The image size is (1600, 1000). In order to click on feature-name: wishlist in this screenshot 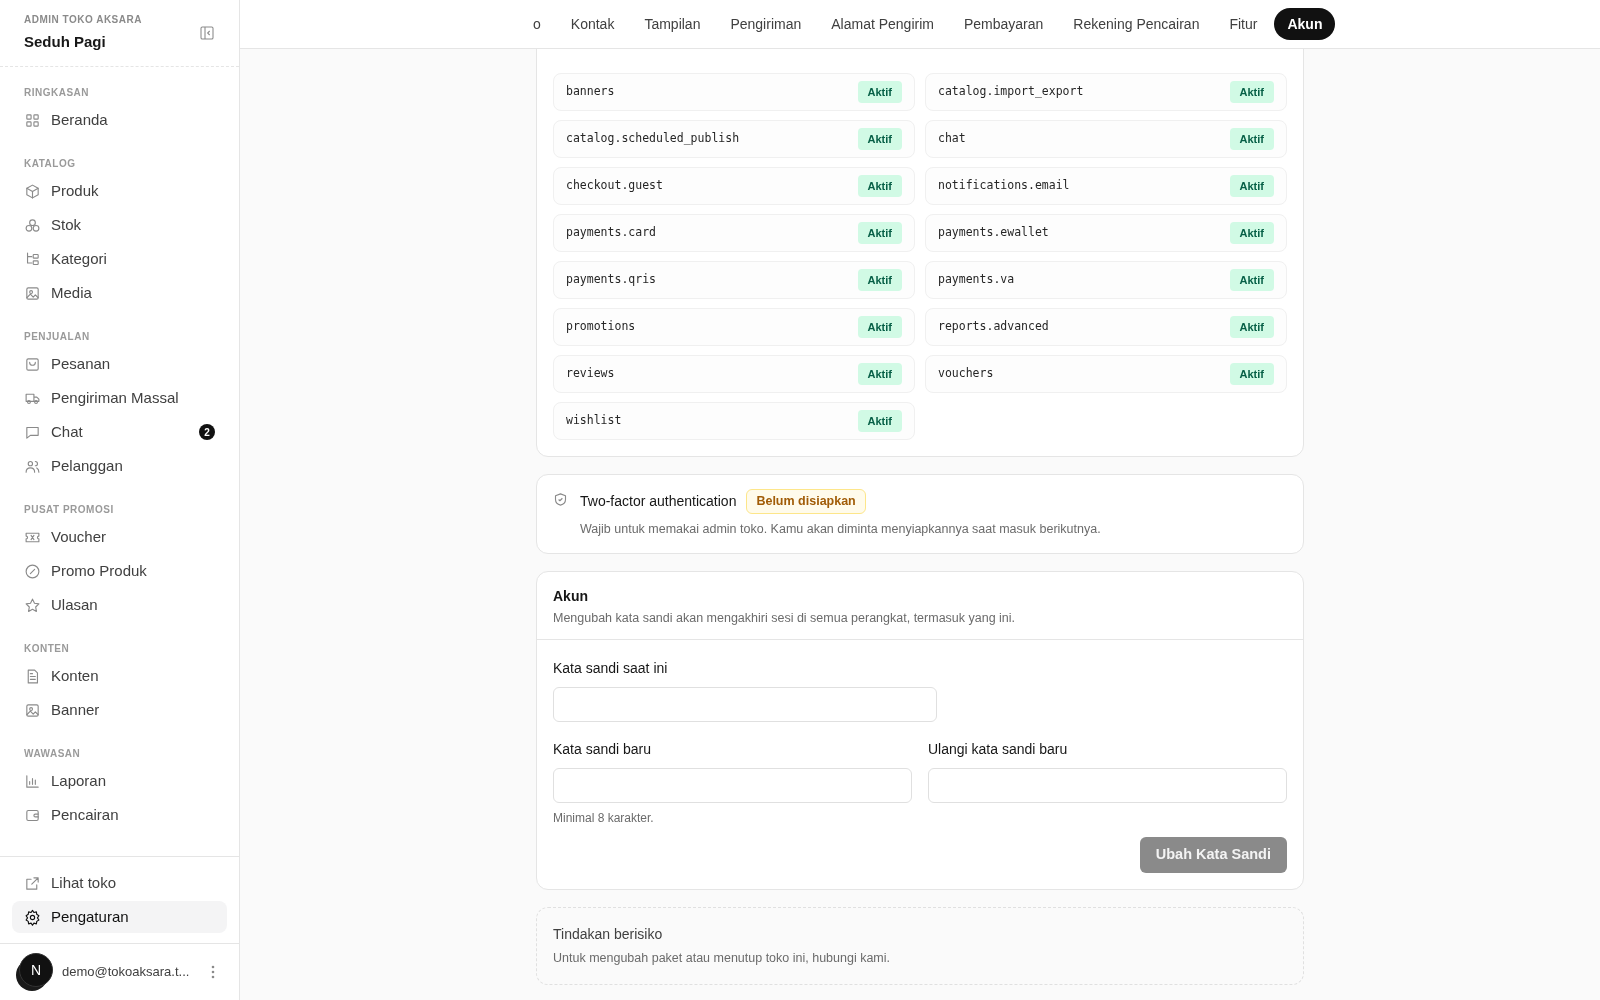, I will do `click(594, 421)`.